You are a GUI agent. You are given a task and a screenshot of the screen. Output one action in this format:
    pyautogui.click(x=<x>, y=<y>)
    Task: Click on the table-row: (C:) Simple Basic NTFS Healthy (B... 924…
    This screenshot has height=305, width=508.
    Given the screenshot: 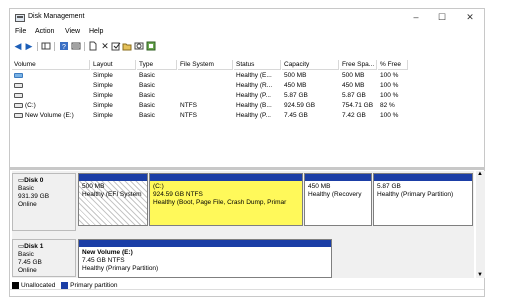 What is the action you would take?
    pyautogui.click(x=248, y=106)
    